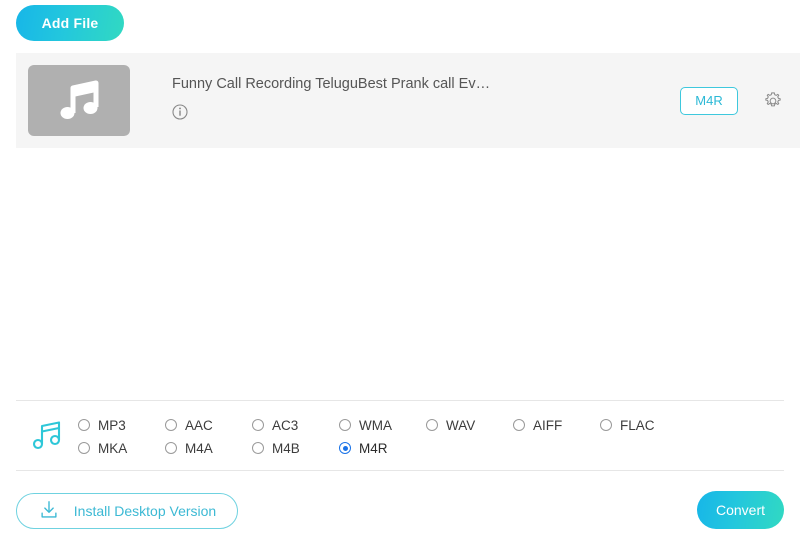  Describe the element at coordinates (709, 100) in the screenshot. I see `output-format-badge: M4R` at that location.